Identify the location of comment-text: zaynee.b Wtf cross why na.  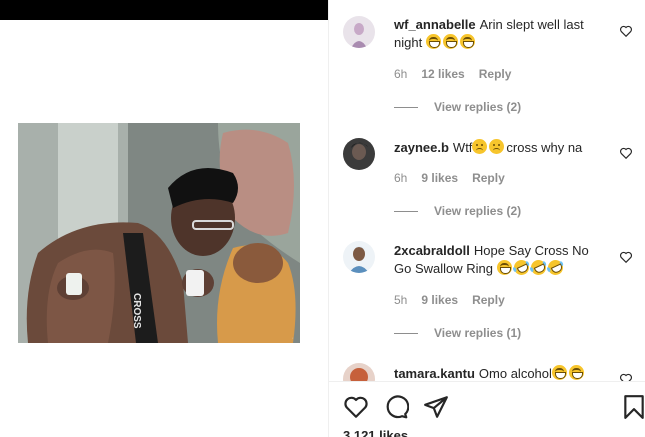
(501, 148).